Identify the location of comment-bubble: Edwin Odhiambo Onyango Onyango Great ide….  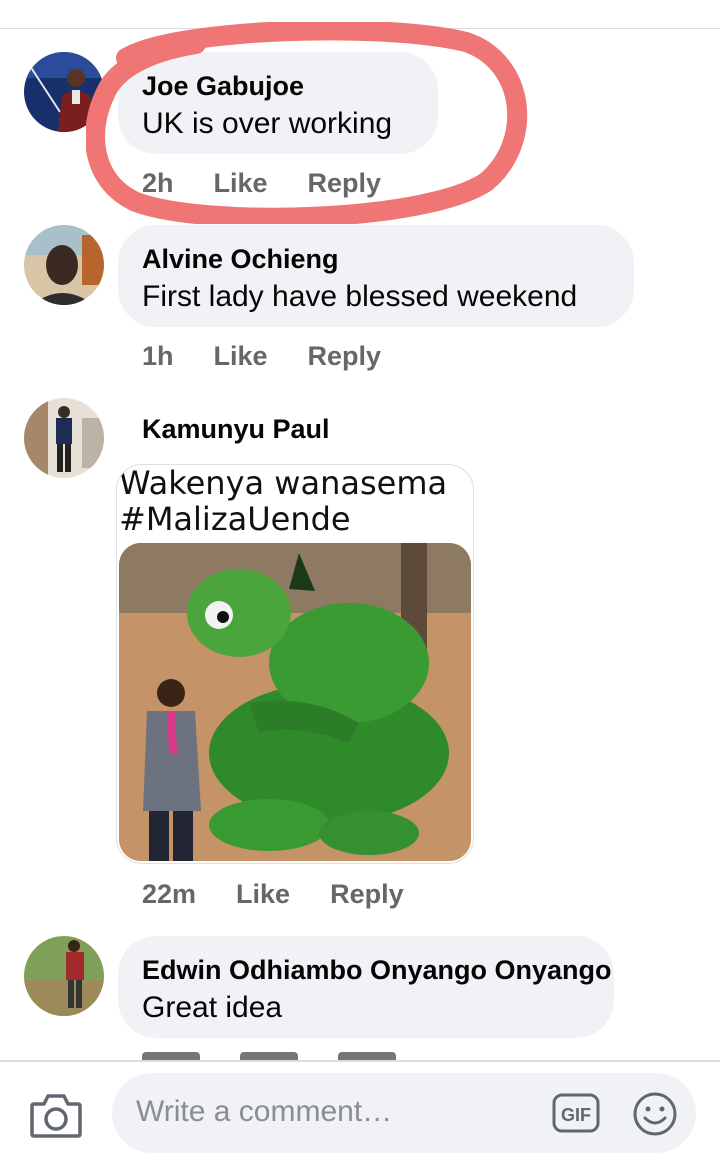
(366, 987).